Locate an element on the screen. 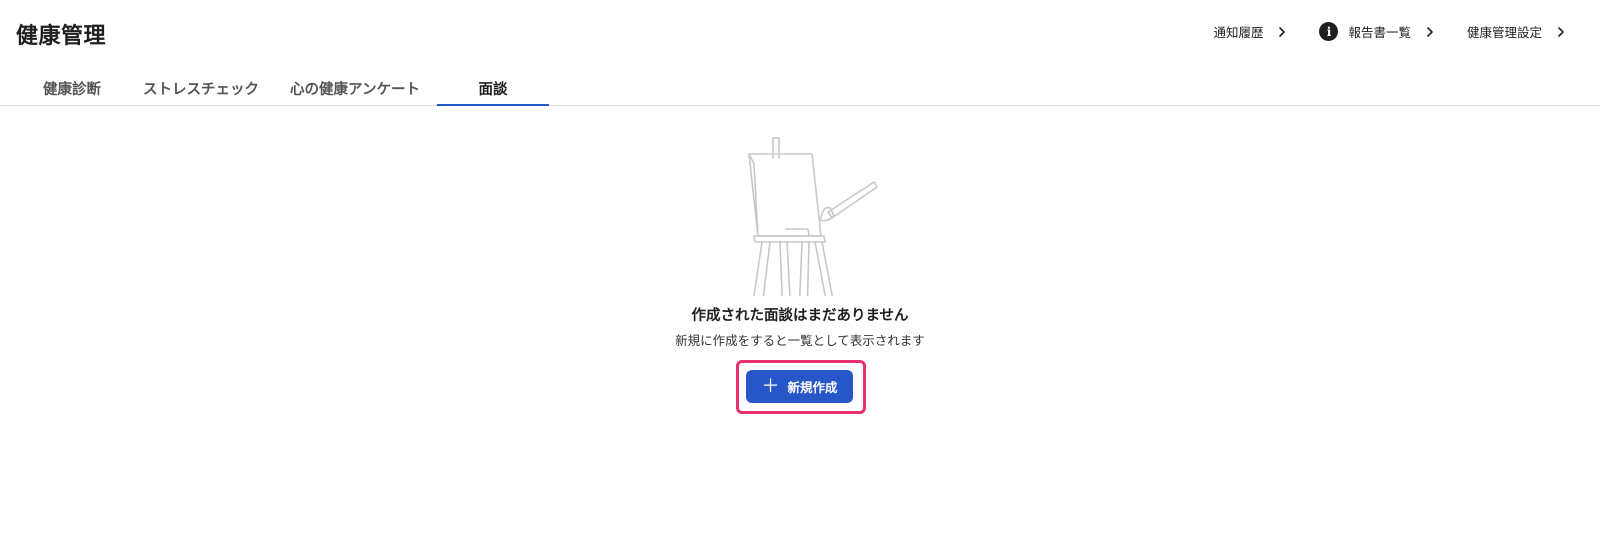  report-list-label: 報告書一覧 is located at coordinates (1379, 32).